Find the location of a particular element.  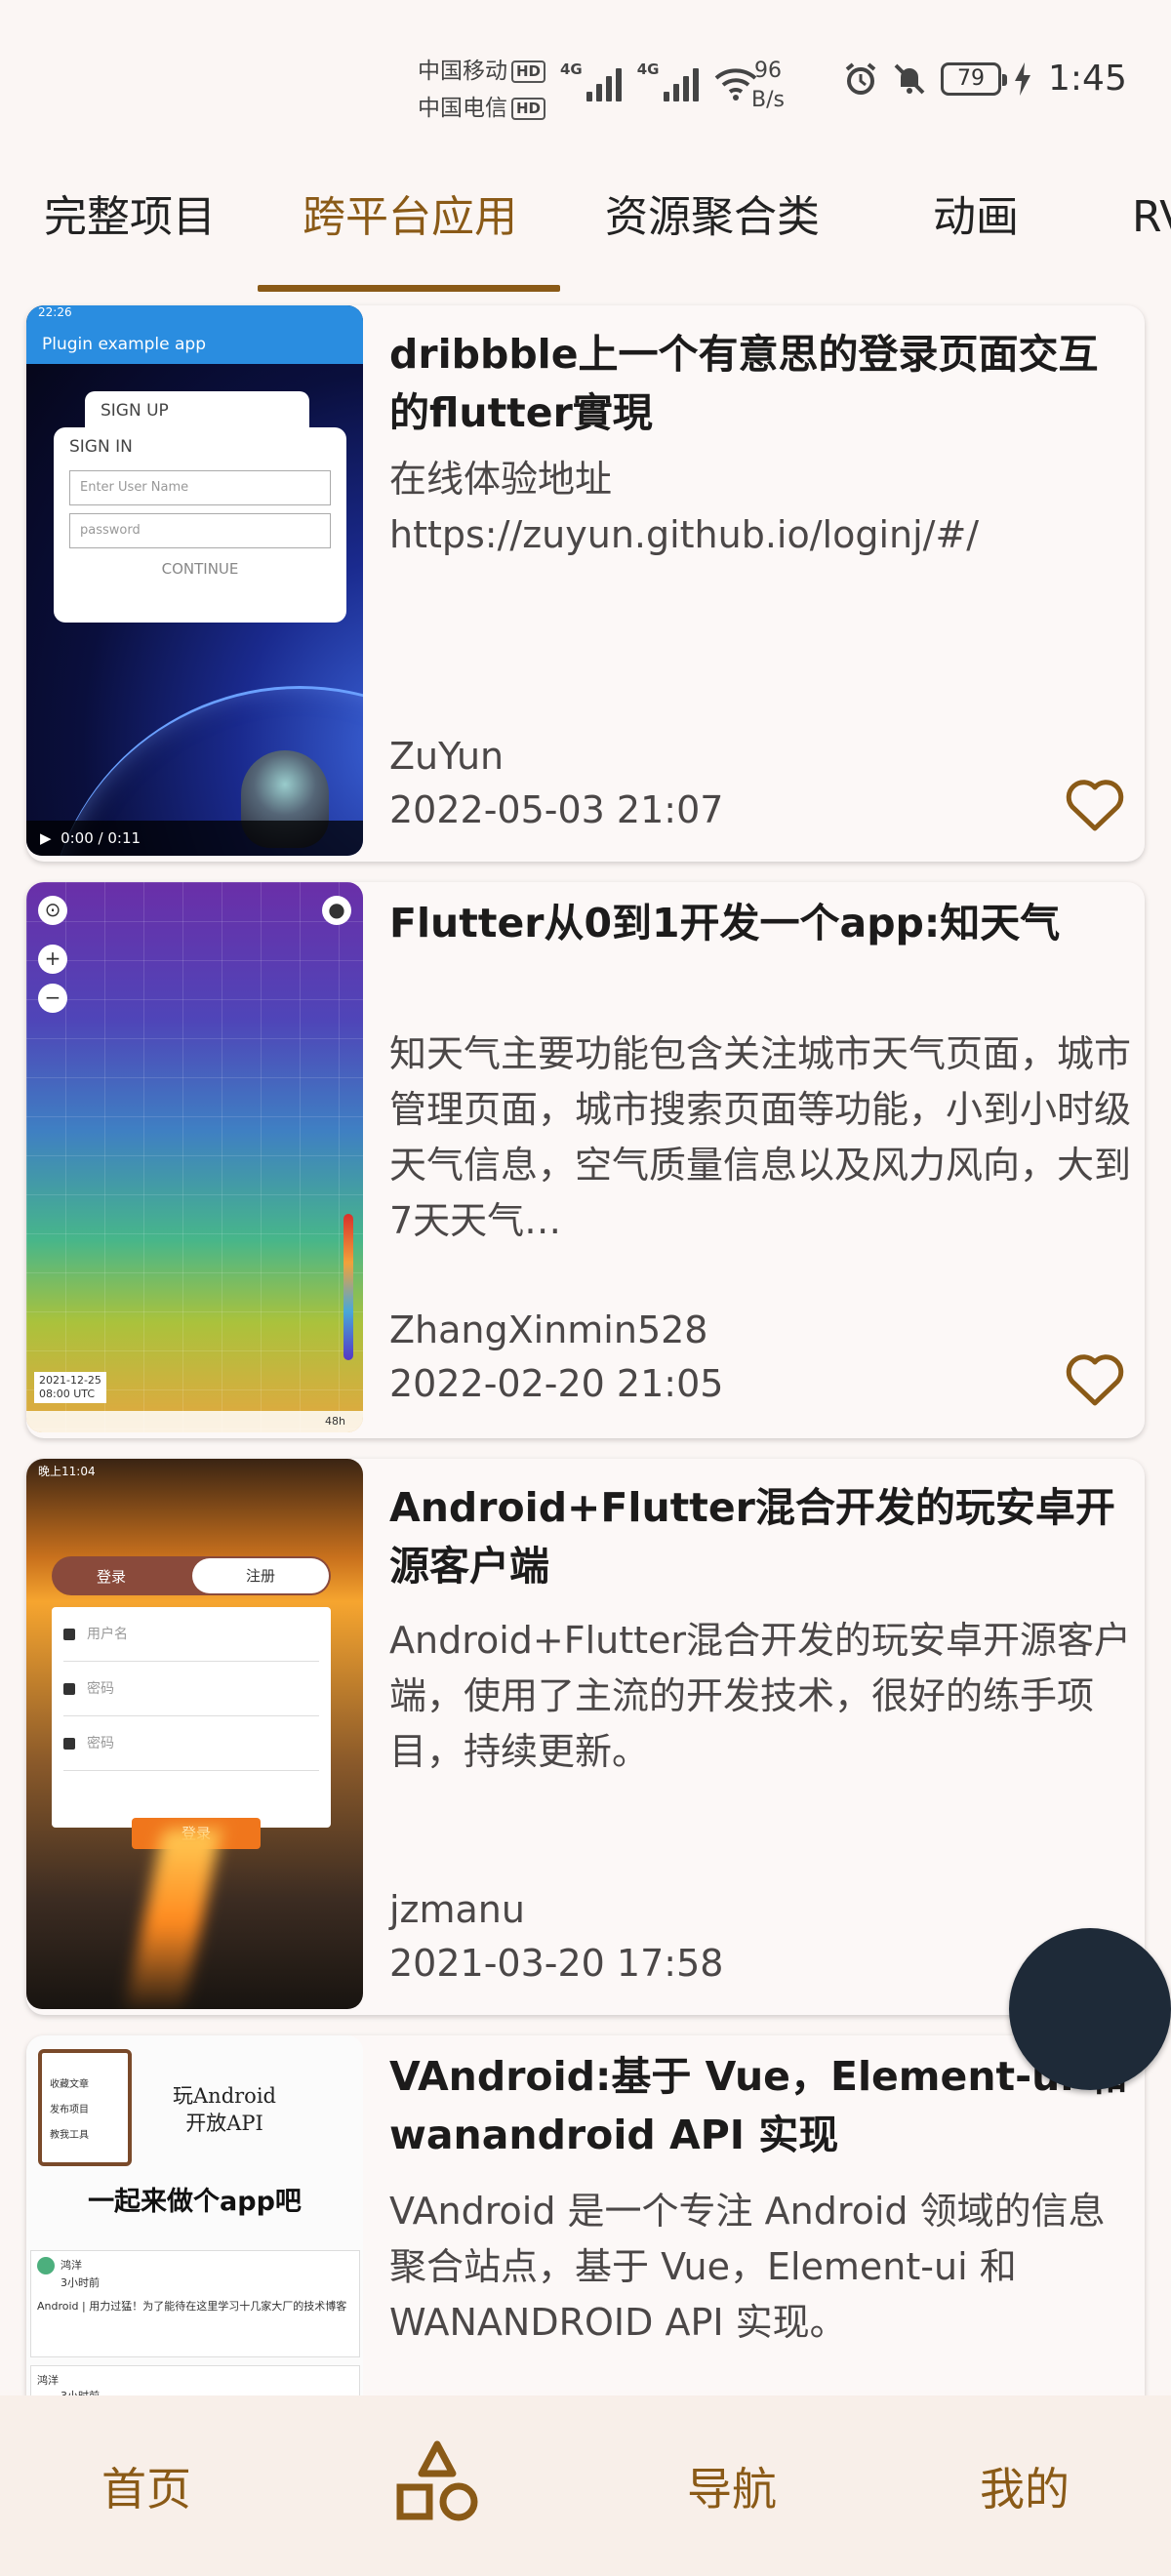

card-author: jzmanu is located at coordinates (457, 1909).